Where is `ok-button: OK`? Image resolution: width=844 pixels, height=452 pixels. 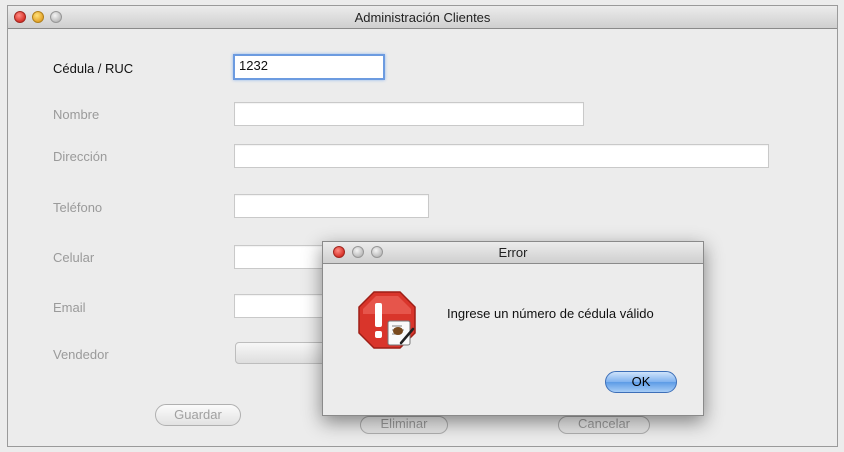 ok-button: OK is located at coordinates (641, 382).